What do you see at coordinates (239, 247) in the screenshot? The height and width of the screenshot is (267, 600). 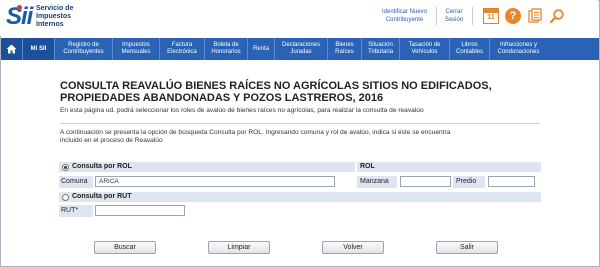 I see `limpiar-button: Limpiar` at bounding box center [239, 247].